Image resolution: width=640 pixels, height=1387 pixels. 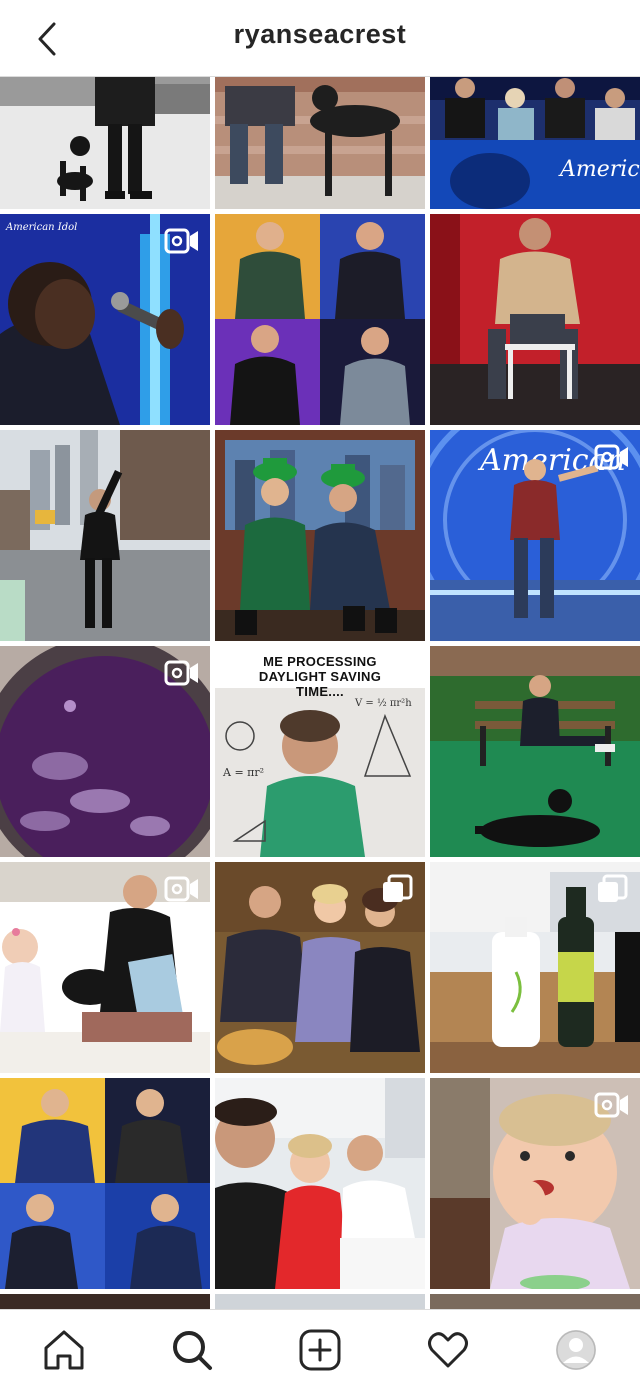 I want to click on profile-username-title: ryanseacrest, so click(x=320, y=34).